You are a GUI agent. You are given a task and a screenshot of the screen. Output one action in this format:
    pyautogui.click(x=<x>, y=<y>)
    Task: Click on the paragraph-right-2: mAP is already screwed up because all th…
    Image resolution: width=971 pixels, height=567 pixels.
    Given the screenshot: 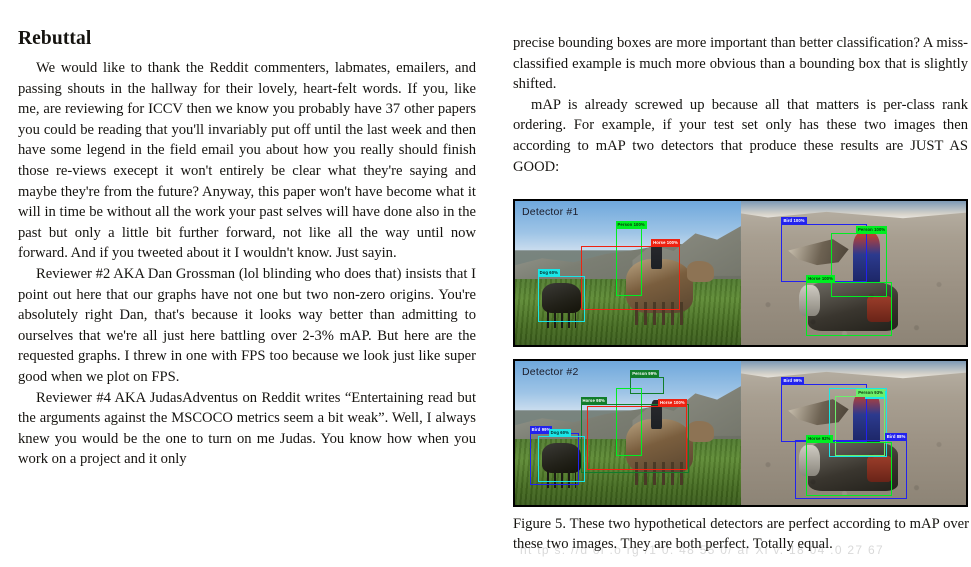 What is the action you would take?
    pyautogui.click(x=740, y=135)
    